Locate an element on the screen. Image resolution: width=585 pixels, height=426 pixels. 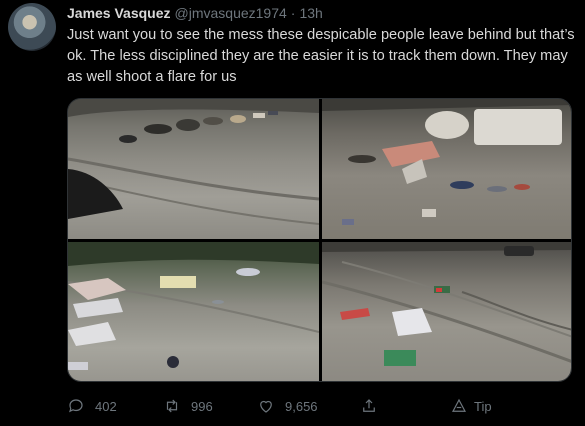
photo-4-scene is located at coordinates (446, 304).